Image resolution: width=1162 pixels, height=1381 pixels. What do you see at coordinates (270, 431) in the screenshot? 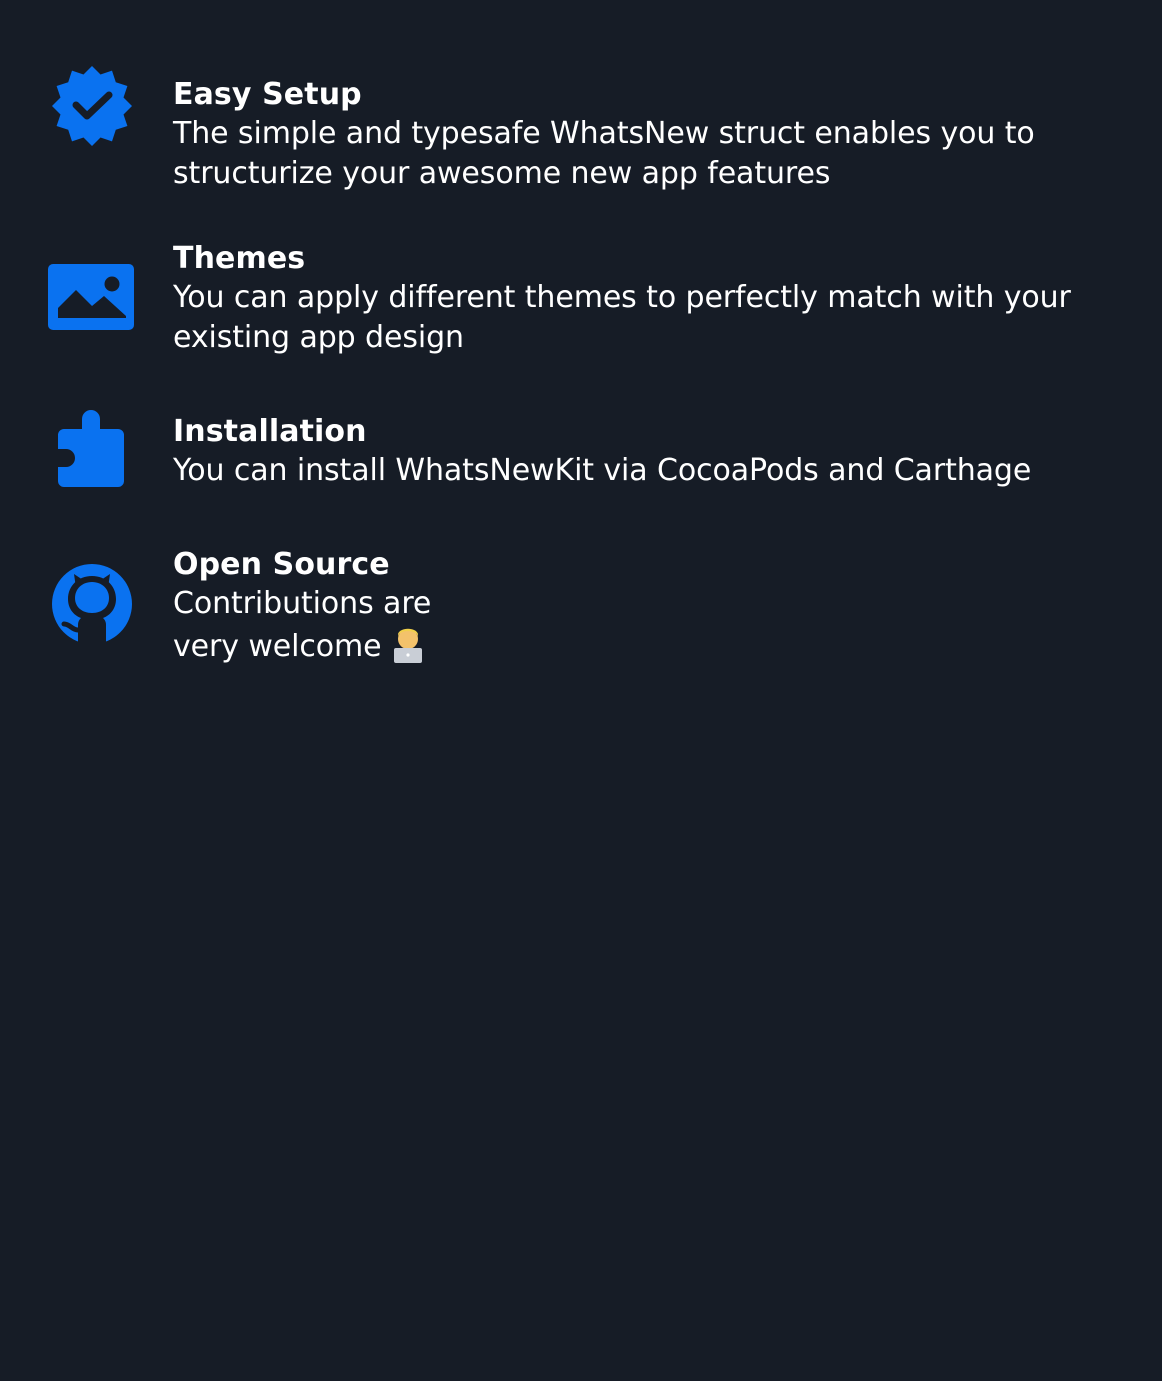
I see `feature-title: Installation` at bounding box center [270, 431].